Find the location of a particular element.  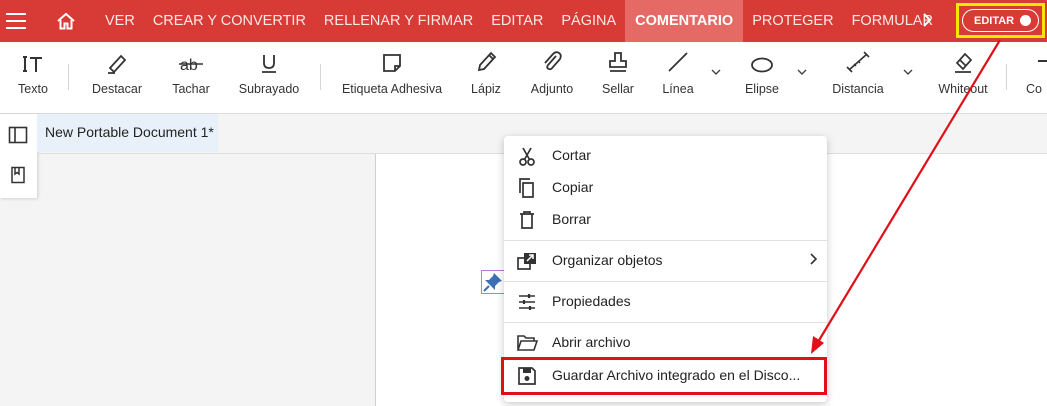

tool-label: Elipse is located at coordinates (762, 89).